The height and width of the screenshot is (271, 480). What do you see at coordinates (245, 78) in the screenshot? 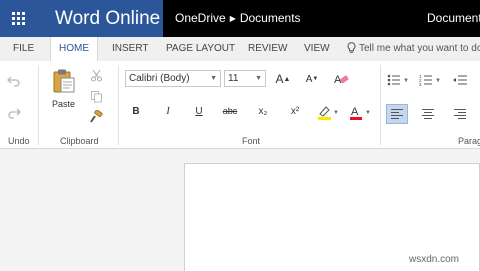
I see `font-size-select: 11 ▼` at bounding box center [245, 78].